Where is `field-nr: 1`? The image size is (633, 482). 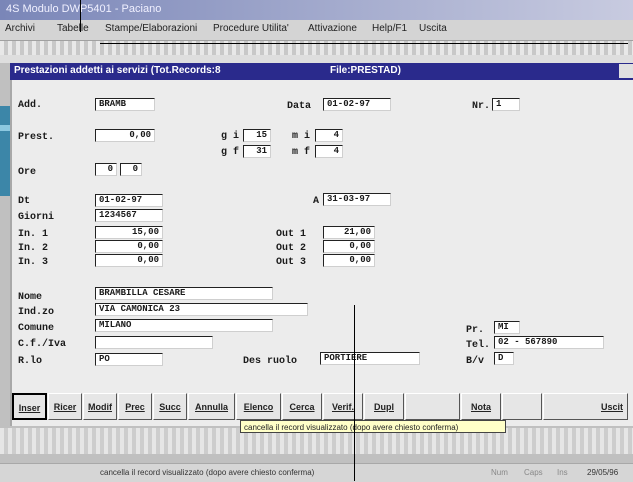 field-nr: 1 is located at coordinates (506, 104).